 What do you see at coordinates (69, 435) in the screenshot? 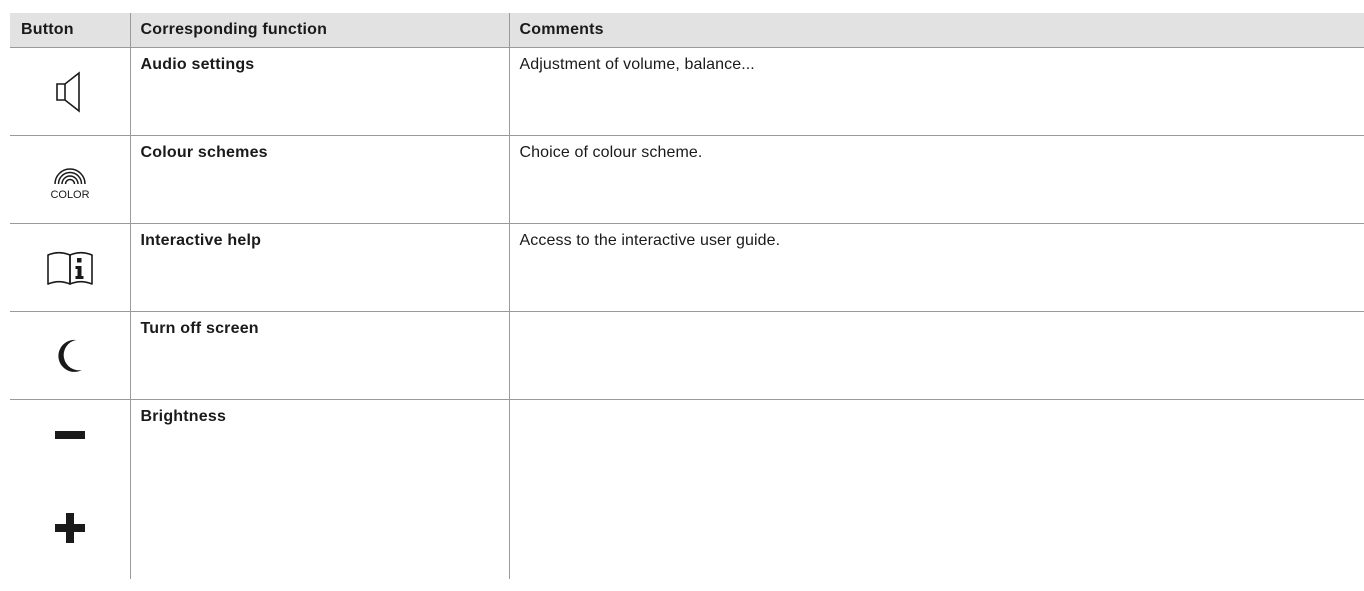
I see `minus-icon` at bounding box center [69, 435].